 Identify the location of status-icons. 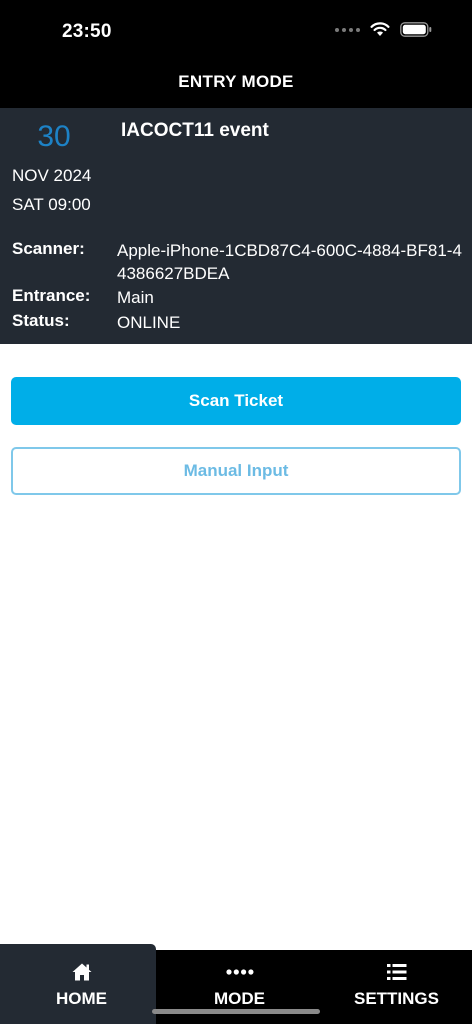
(383, 29).